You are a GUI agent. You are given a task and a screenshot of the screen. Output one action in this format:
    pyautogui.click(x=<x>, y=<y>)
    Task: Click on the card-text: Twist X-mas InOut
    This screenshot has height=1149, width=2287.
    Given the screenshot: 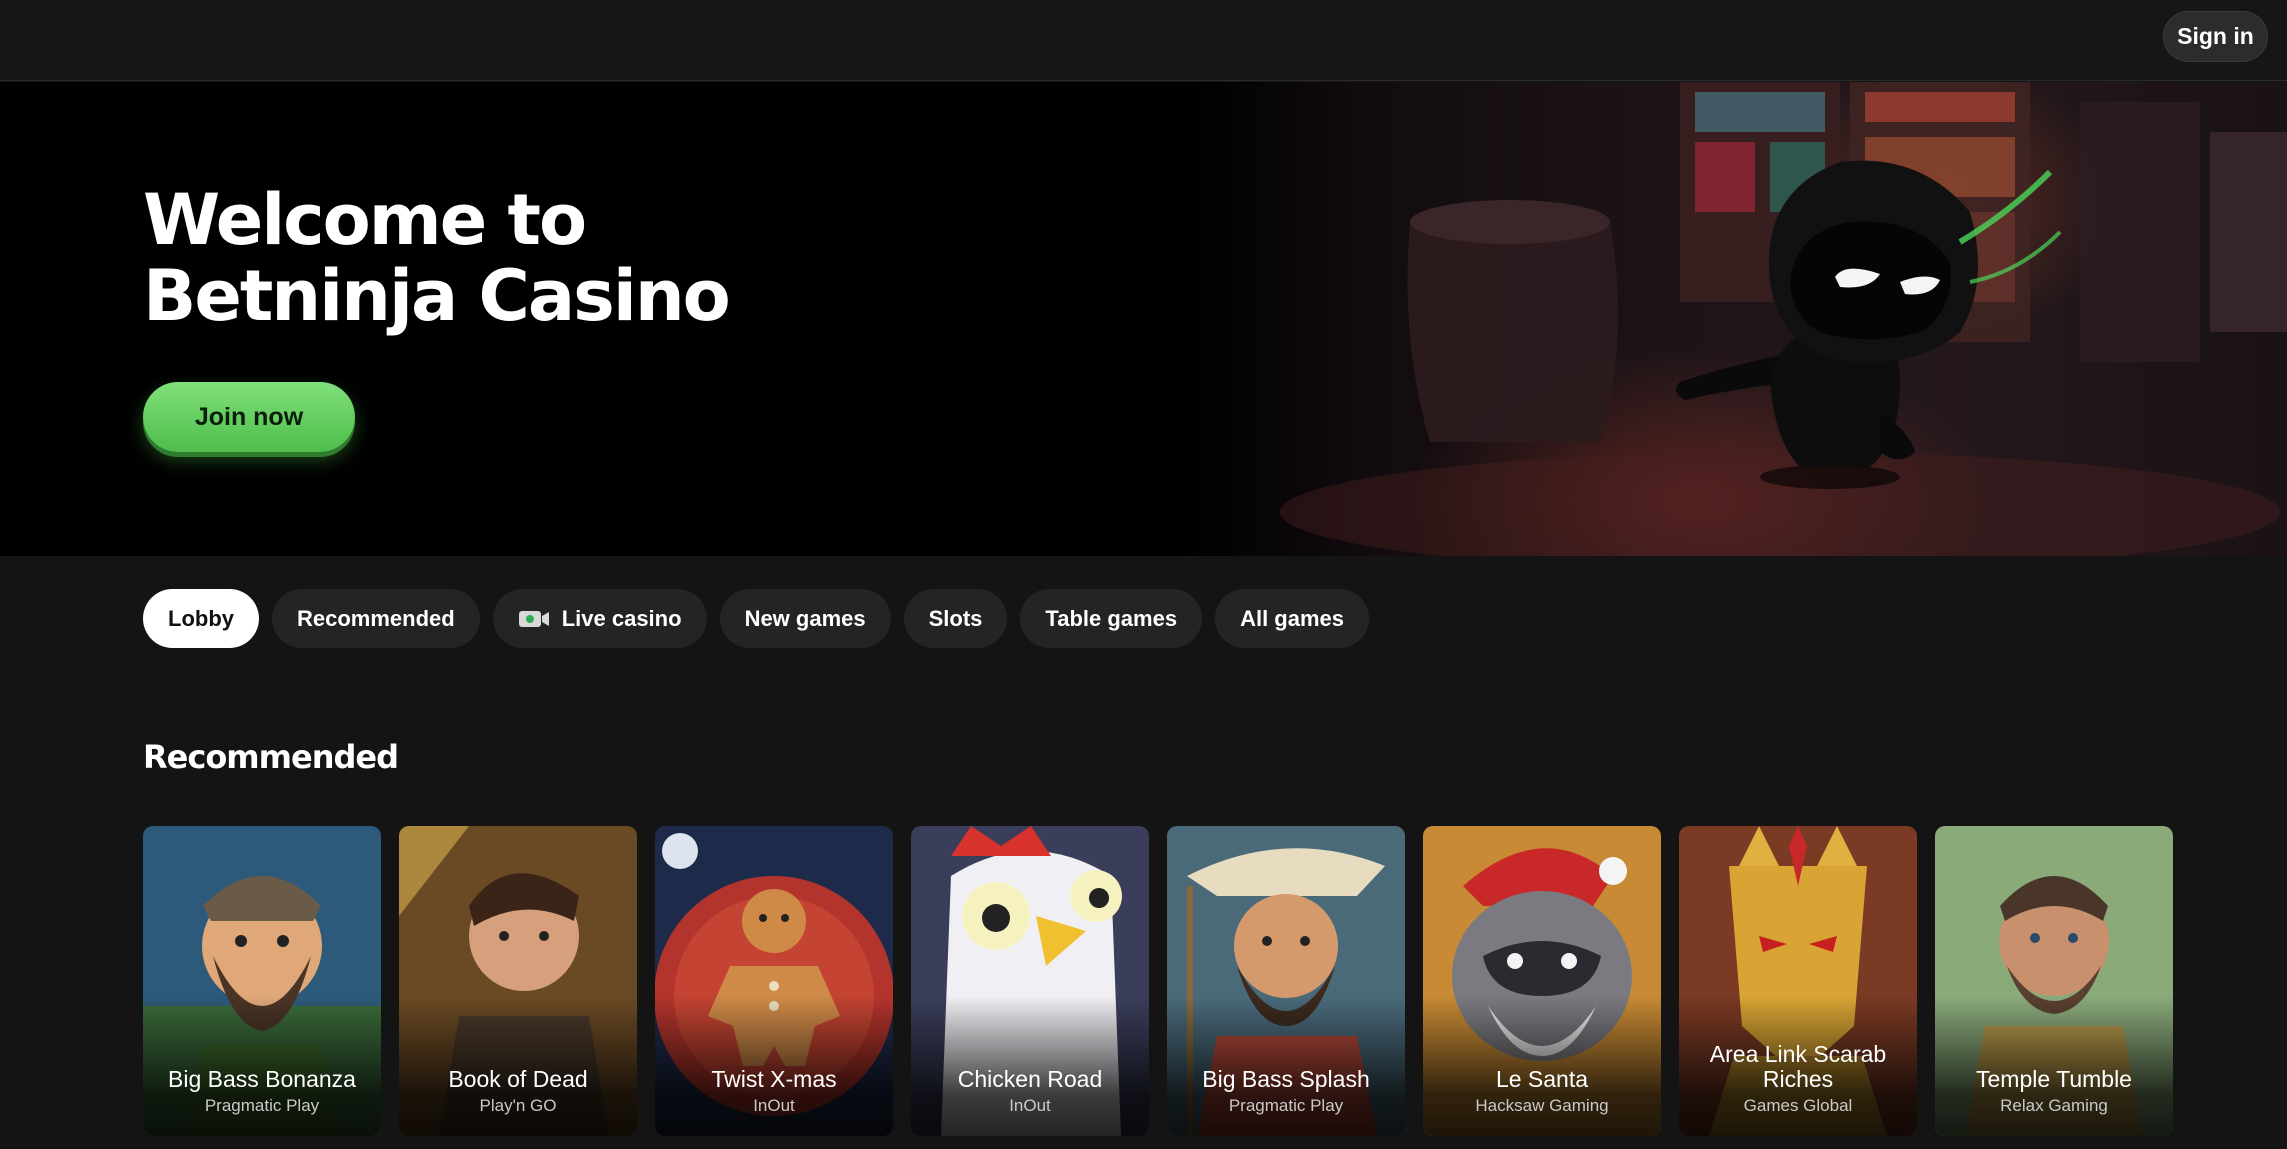 What is the action you would take?
    pyautogui.click(x=774, y=1091)
    